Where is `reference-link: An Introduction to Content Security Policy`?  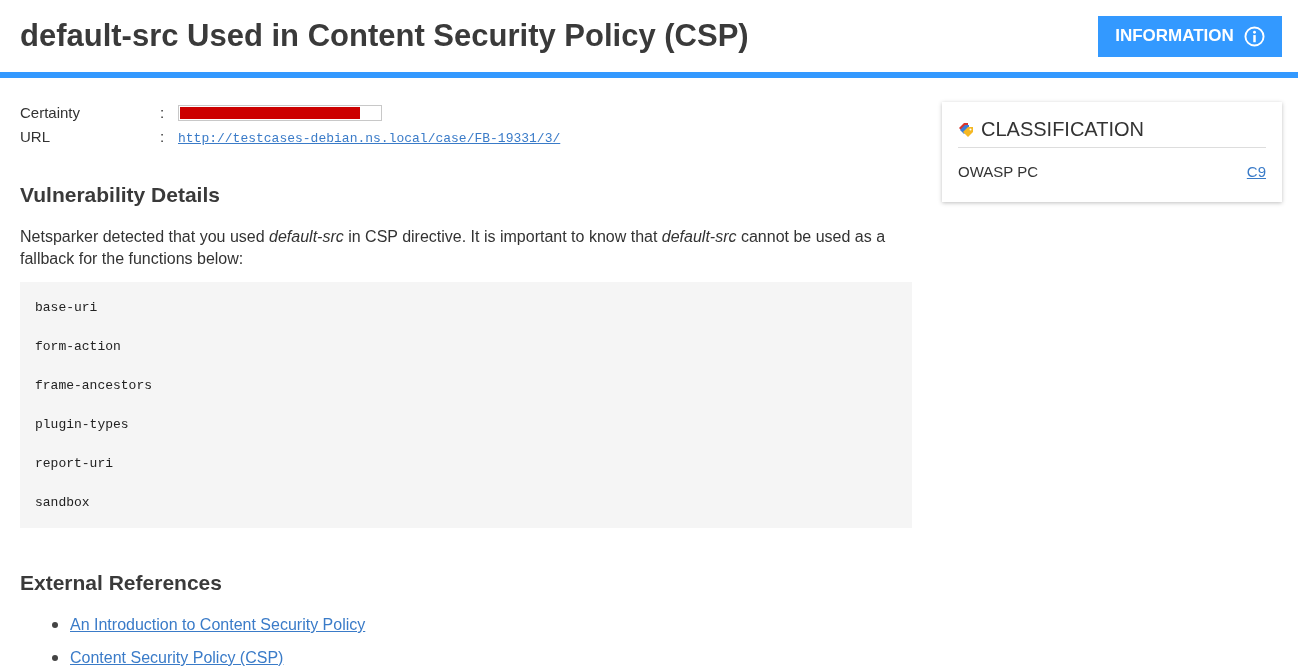 reference-link: An Introduction to Content Security Policy is located at coordinates (218, 625).